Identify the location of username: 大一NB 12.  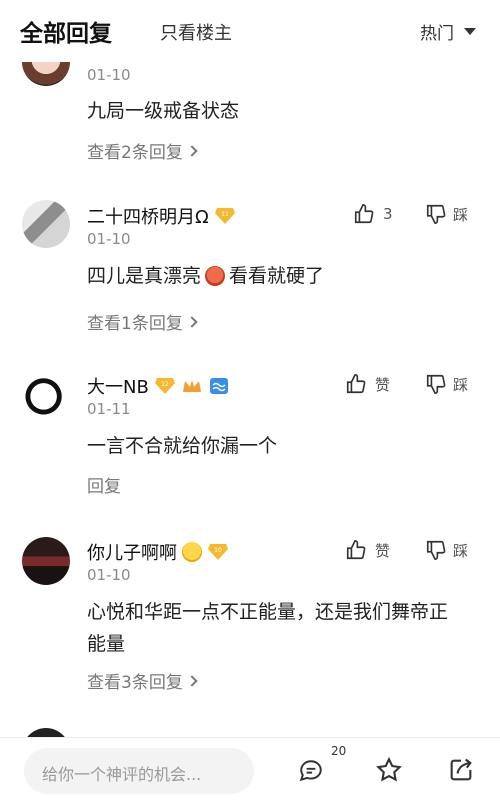
(158, 386).